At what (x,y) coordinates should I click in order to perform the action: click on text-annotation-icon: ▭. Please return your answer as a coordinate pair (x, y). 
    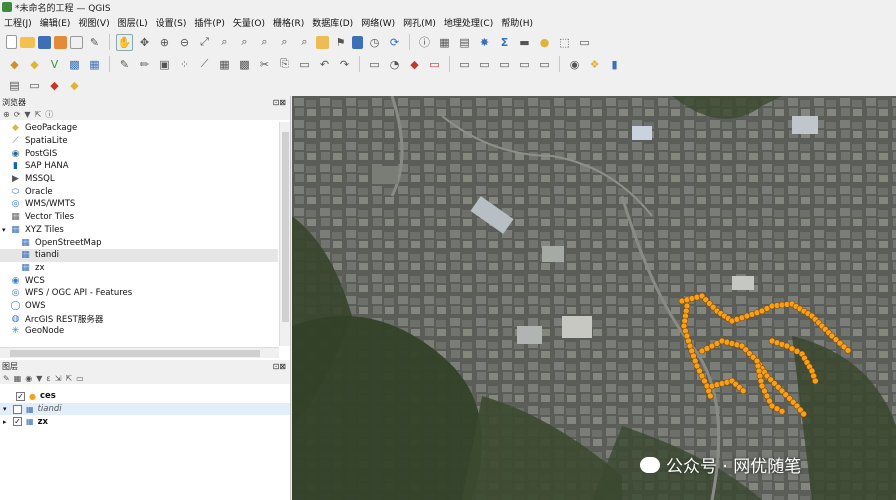
    Looking at the image, I should click on (584, 42).